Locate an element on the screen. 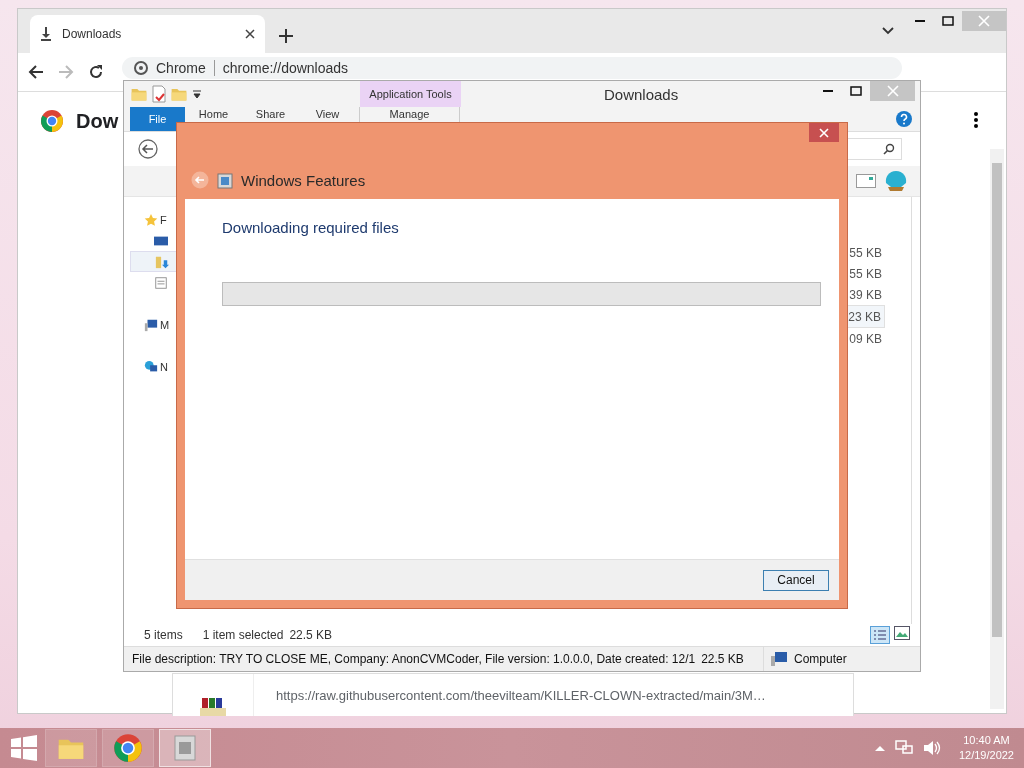 This screenshot has height=768, width=1024. status-heading: Downloading required files is located at coordinates (311, 227).